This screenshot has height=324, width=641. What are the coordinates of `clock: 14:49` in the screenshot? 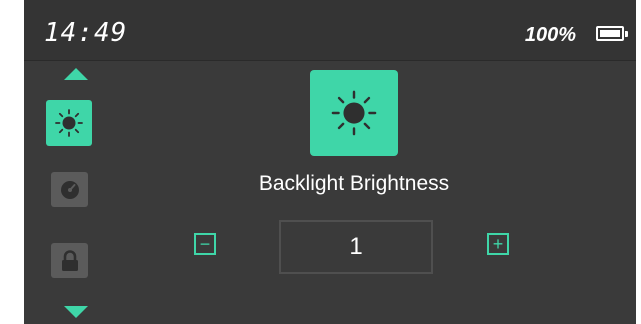 It's located at (86, 33).